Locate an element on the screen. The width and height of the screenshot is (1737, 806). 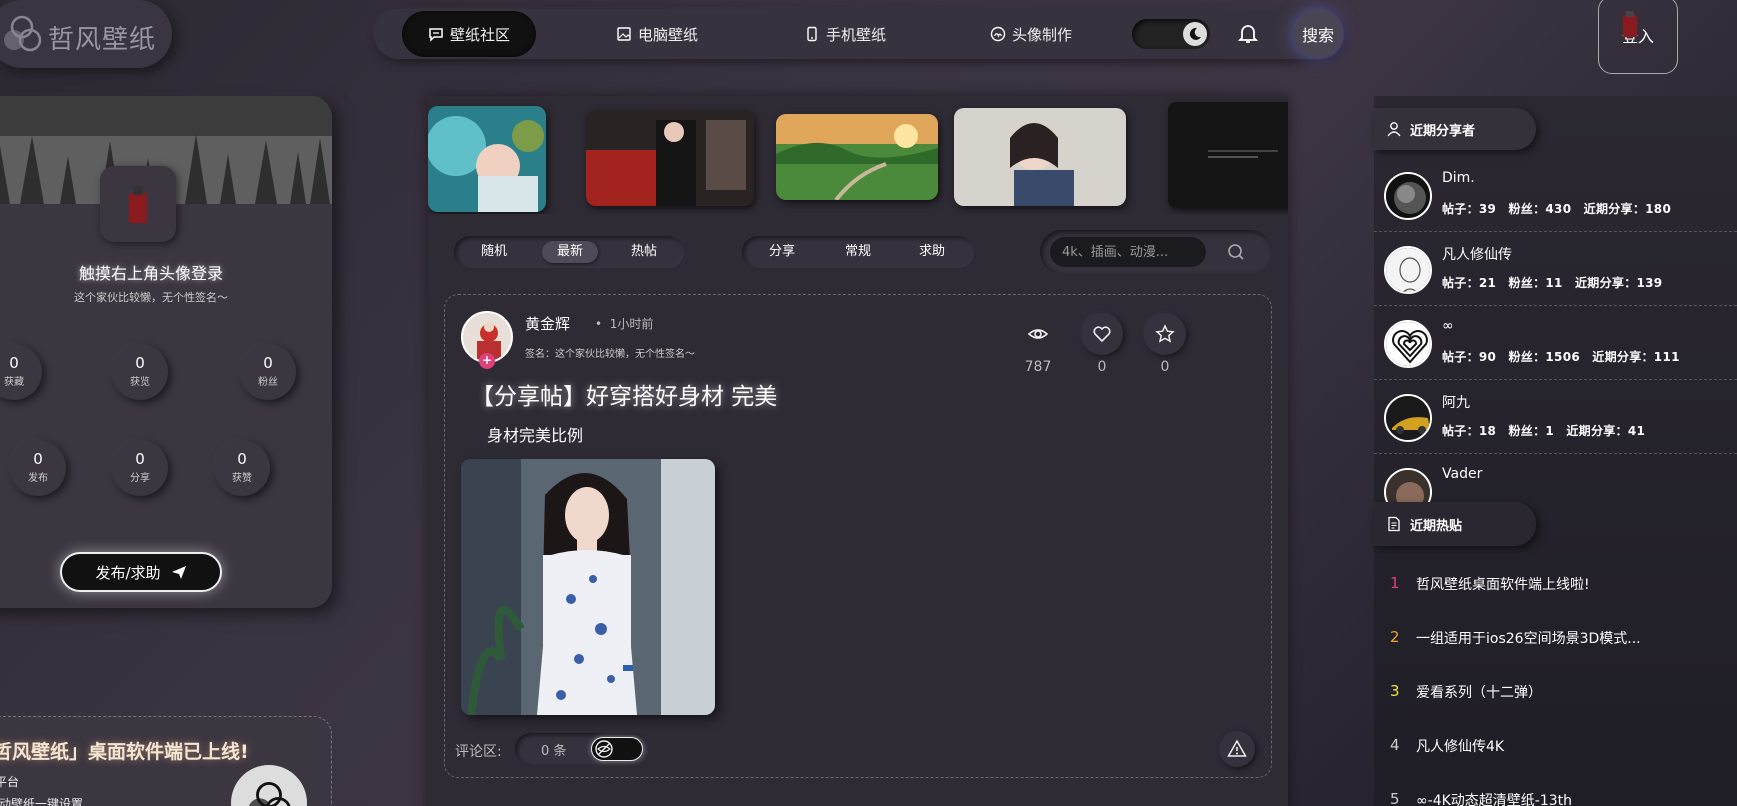
sort-latest: 最新 is located at coordinates (570, 252).